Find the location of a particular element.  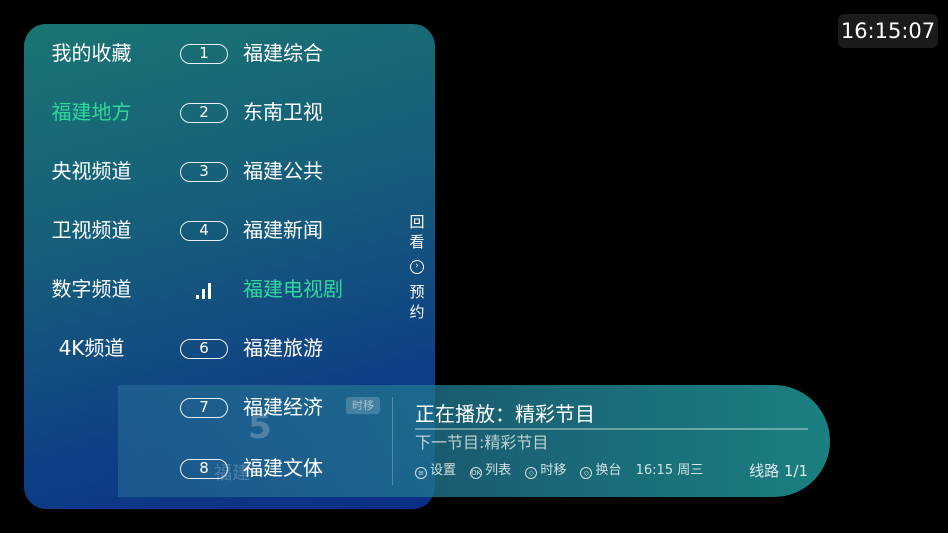

now-playing-title: 正在播放：精彩节目 is located at coordinates (505, 414).